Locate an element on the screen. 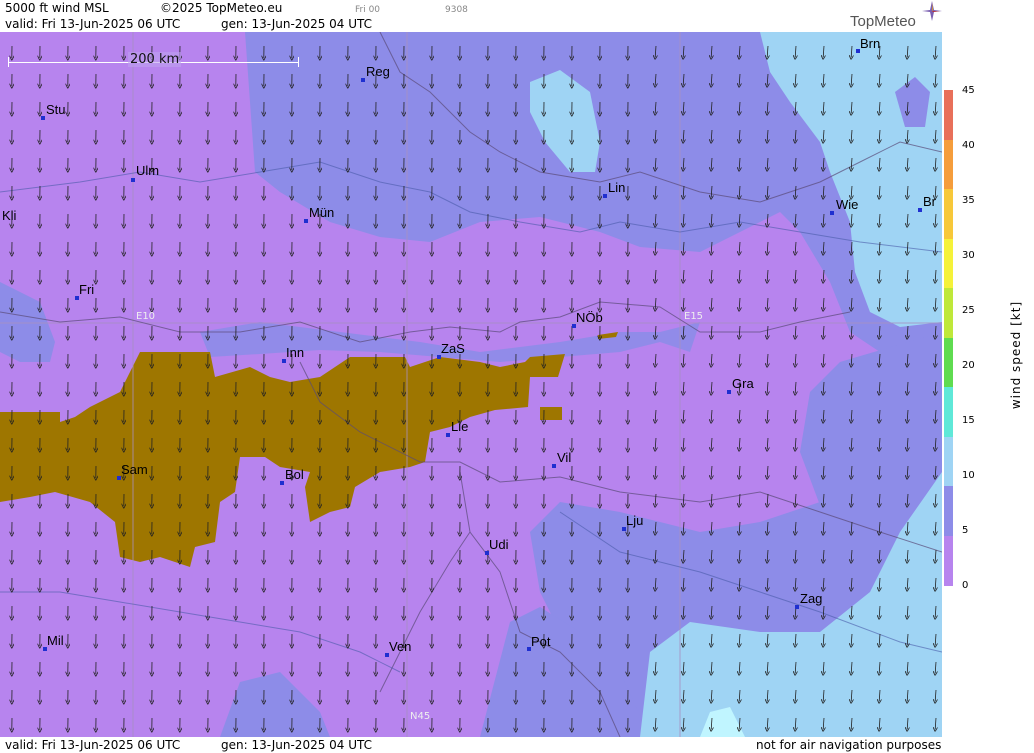 Image resolution: width=1034 pixels, height=753 pixels. legend-tick-label: 20 is located at coordinates (968, 365).